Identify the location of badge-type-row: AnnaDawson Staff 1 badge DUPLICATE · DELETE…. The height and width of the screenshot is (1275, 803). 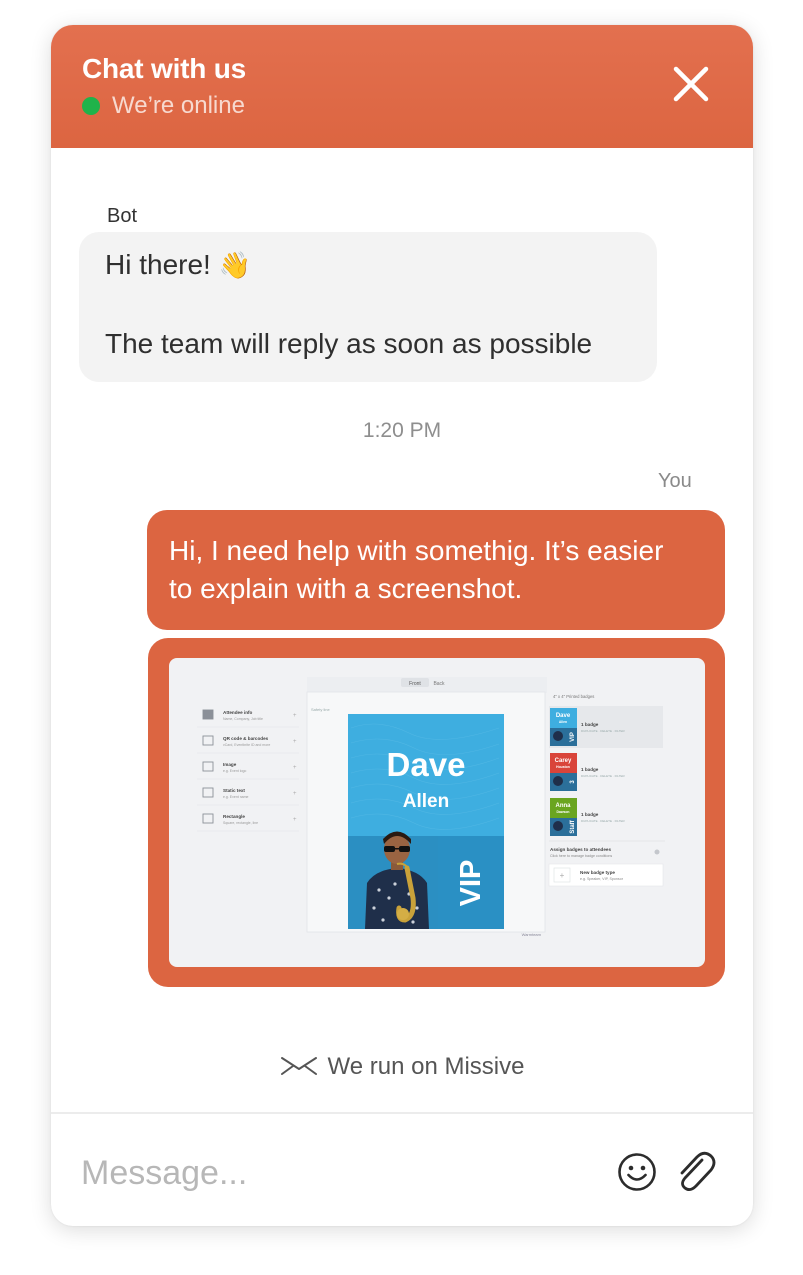
(606, 817).